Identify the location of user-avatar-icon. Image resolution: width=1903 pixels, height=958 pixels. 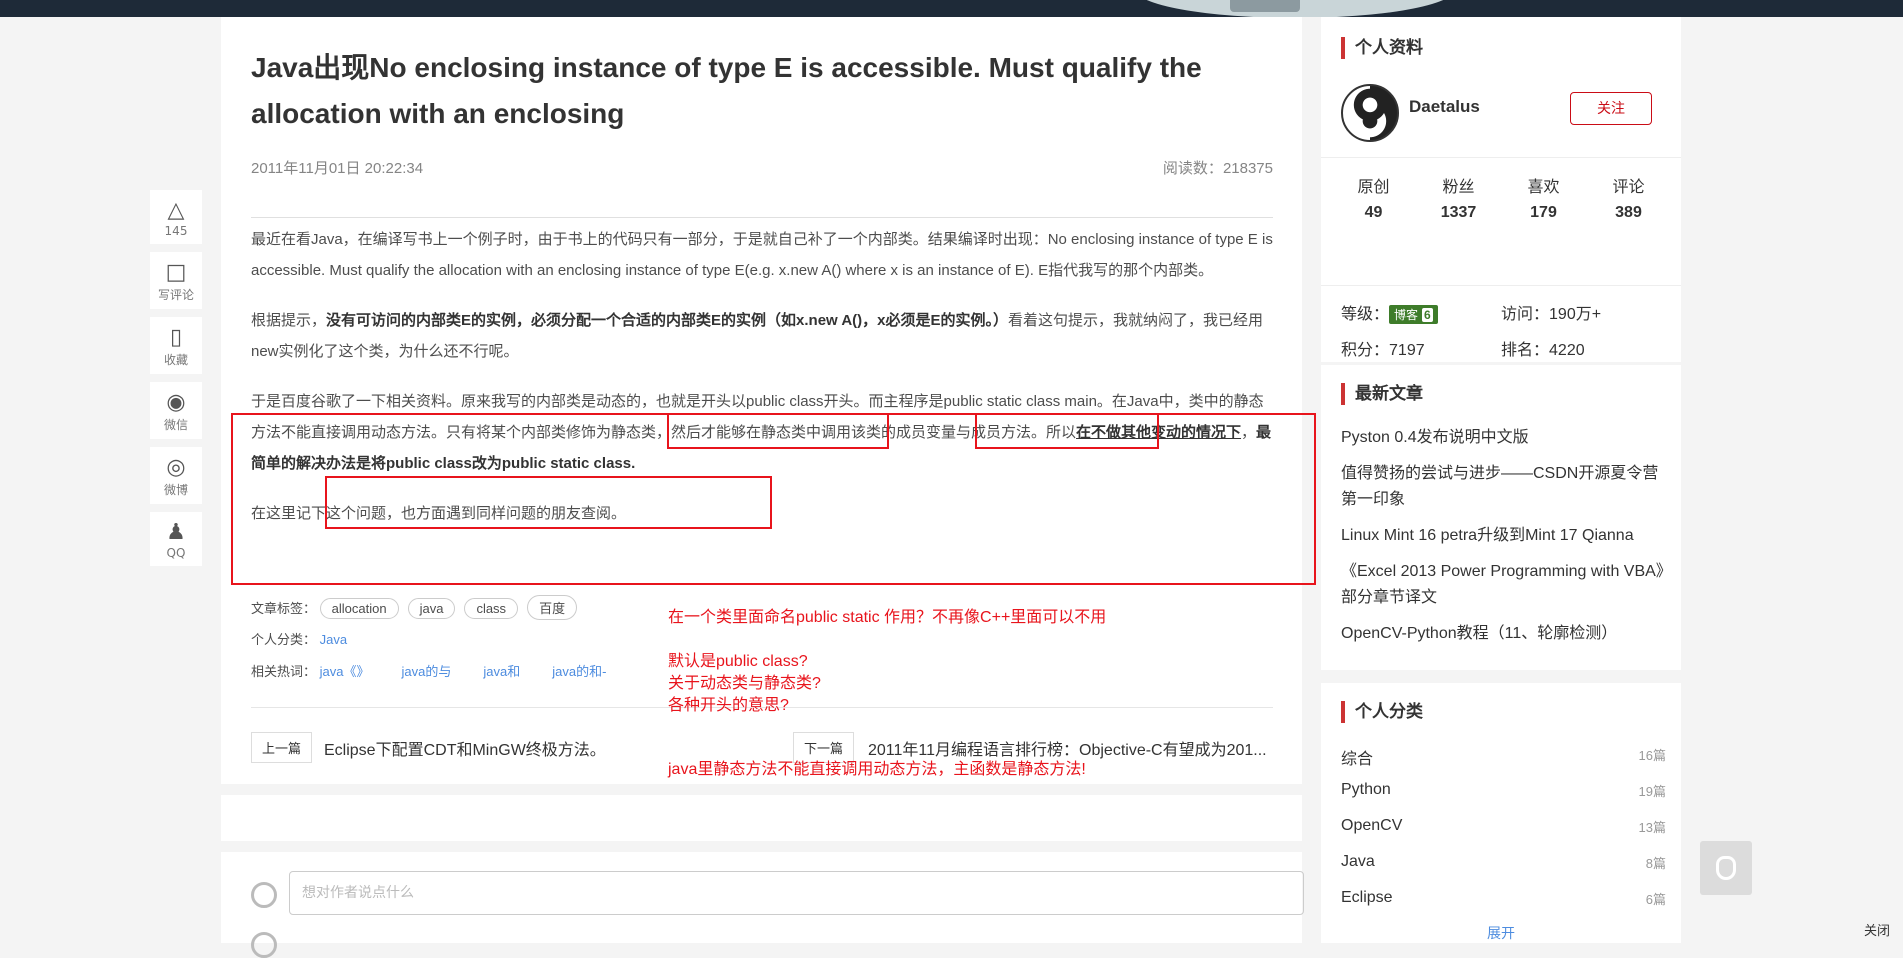
(264, 895).